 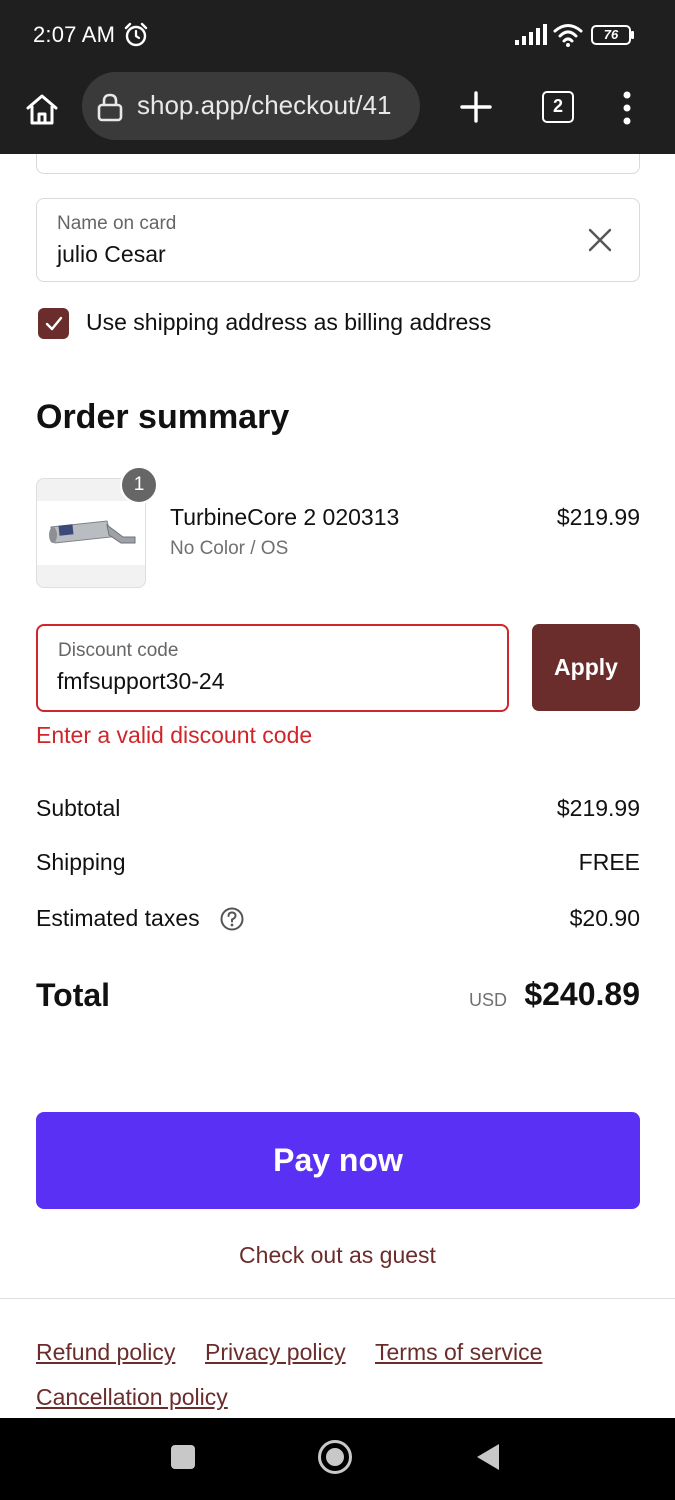 What do you see at coordinates (139, 485) in the screenshot?
I see `quantity-badge: 1` at bounding box center [139, 485].